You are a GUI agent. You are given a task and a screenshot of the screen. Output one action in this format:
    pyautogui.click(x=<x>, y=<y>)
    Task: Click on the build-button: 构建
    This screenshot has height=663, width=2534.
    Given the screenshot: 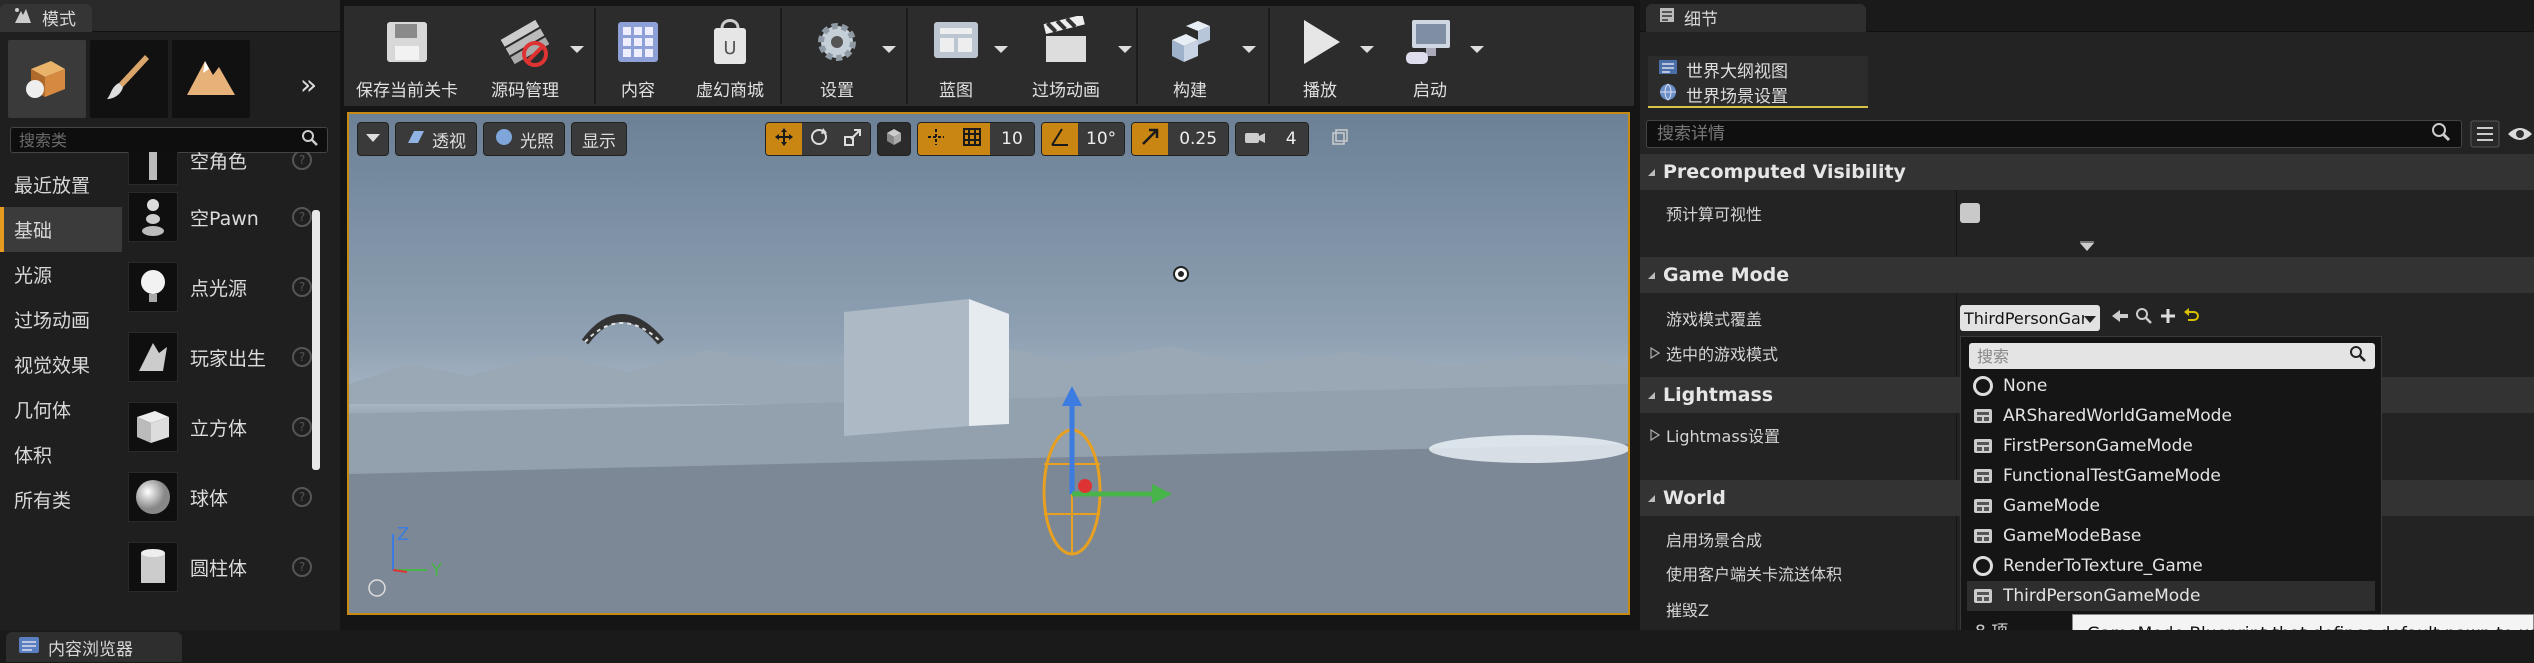 What is the action you would take?
    pyautogui.click(x=1190, y=56)
    